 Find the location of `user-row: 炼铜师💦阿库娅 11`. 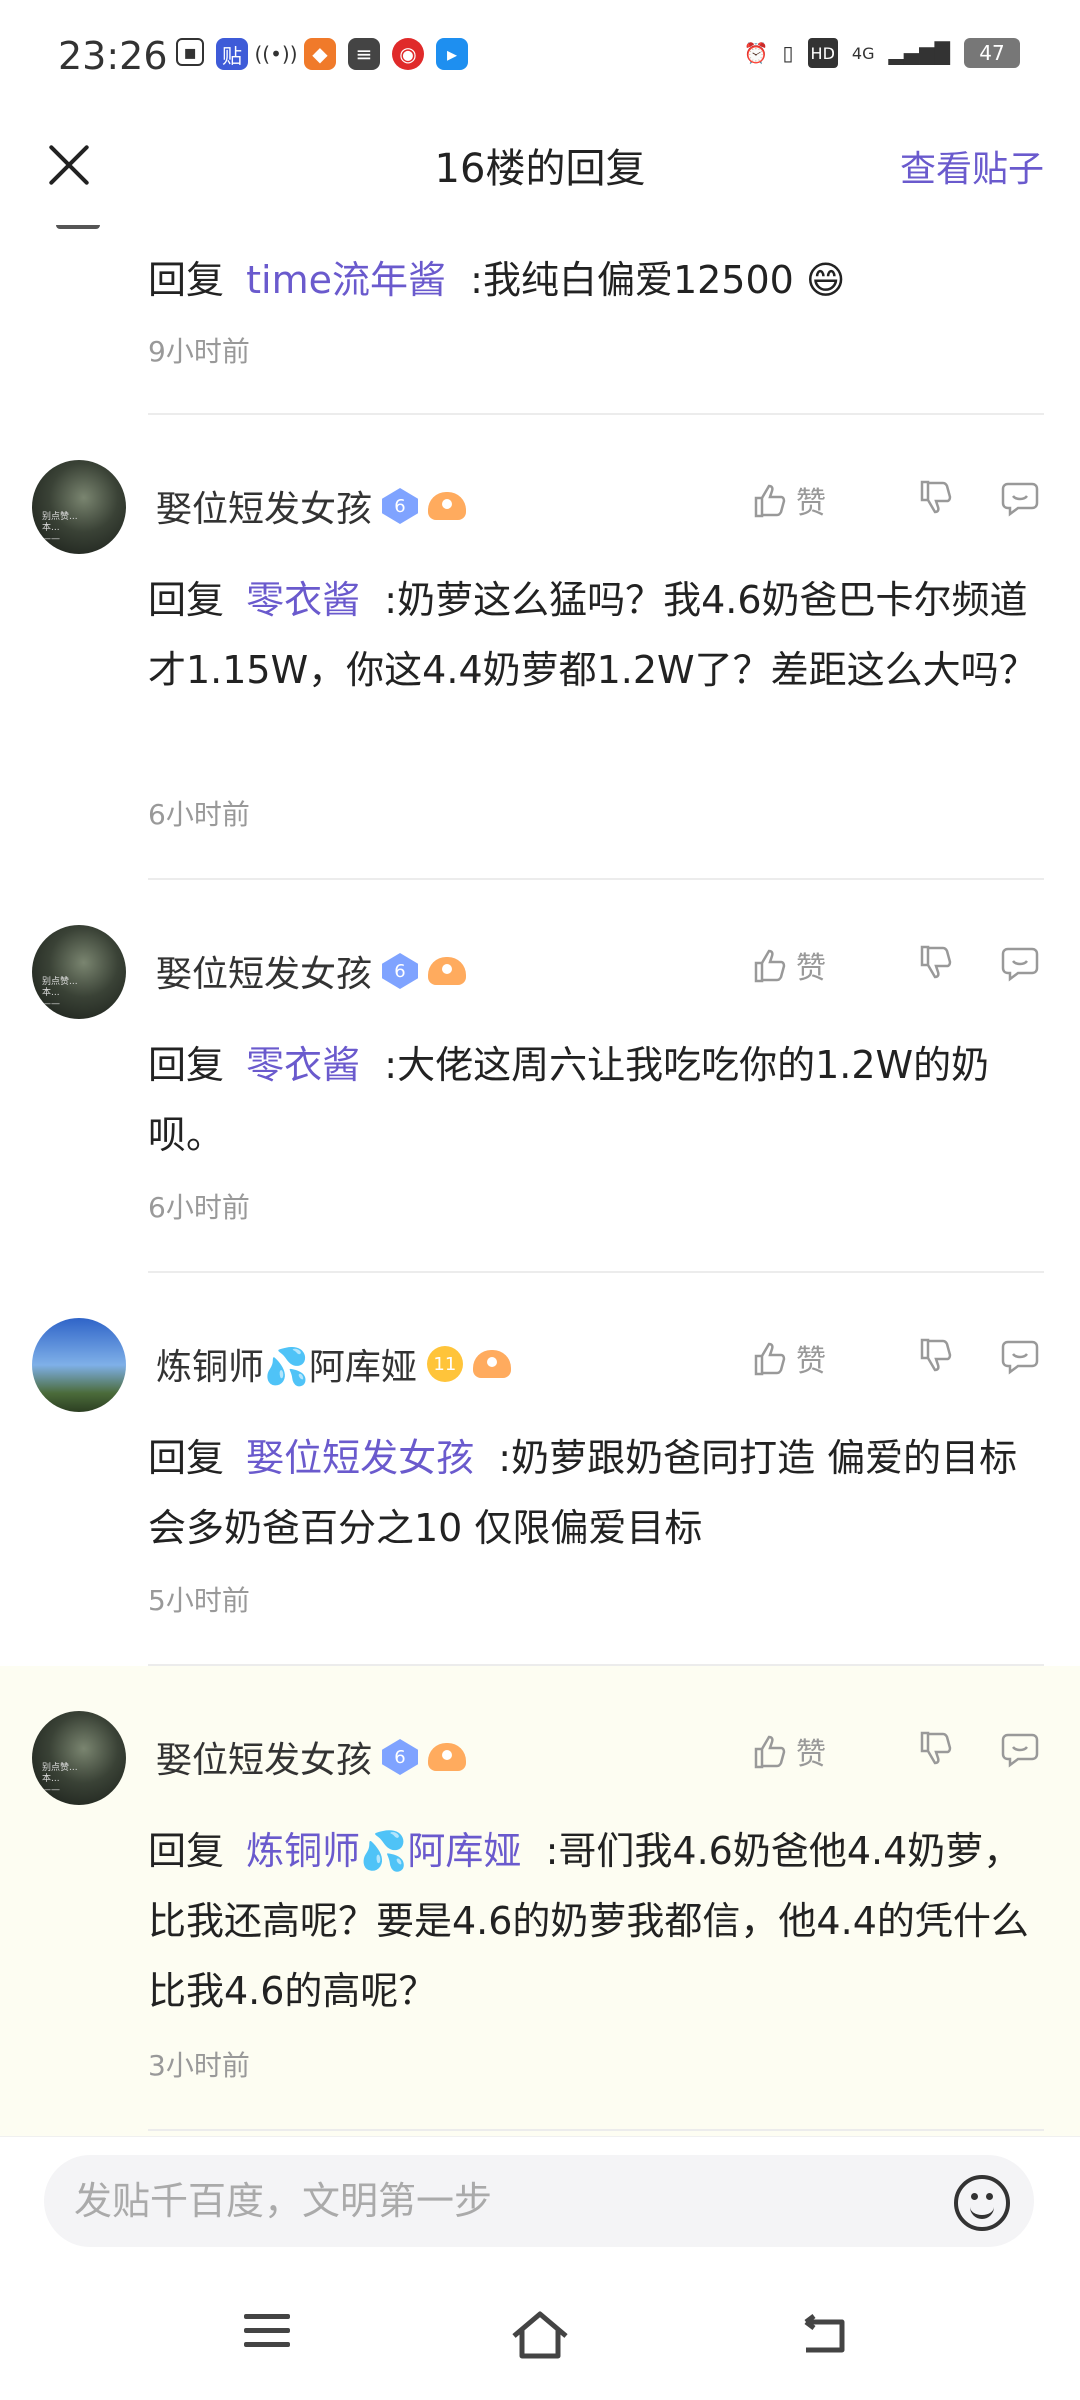

user-row: 炼铜师💦阿库娅 11 is located at coordinates (333, 1364).